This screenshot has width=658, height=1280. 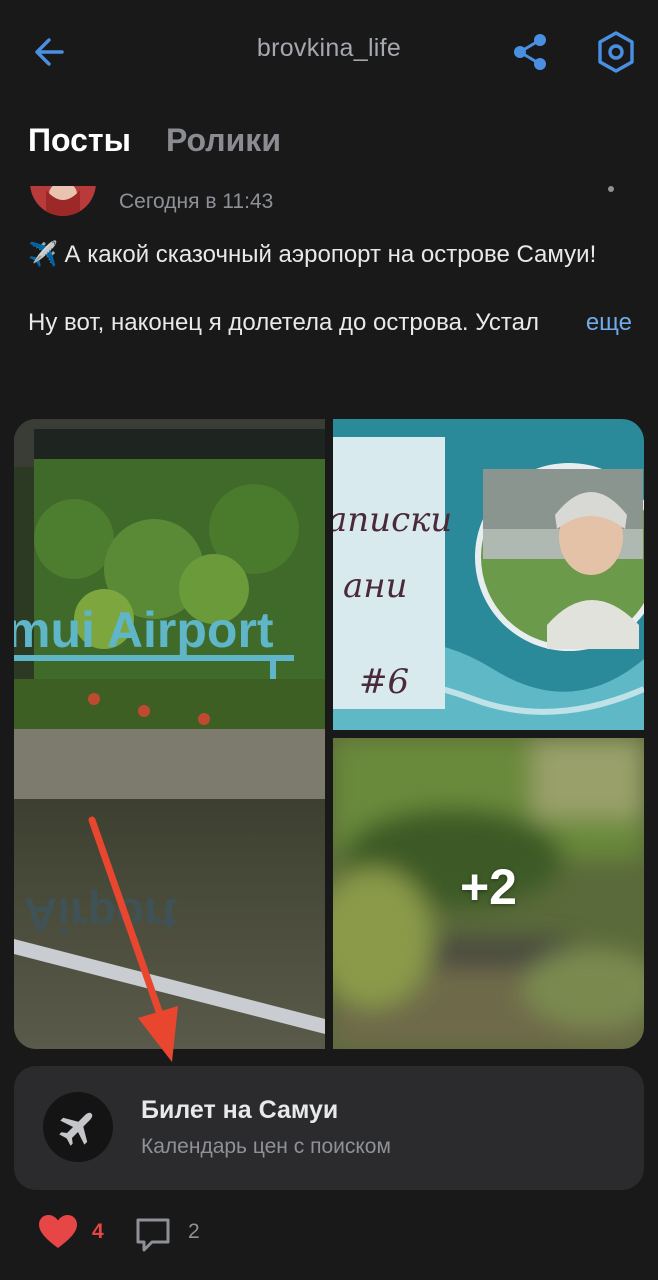 I want to click on ticket-subtitle: Календарь цен с поиском, so click(x=266, y=1146).